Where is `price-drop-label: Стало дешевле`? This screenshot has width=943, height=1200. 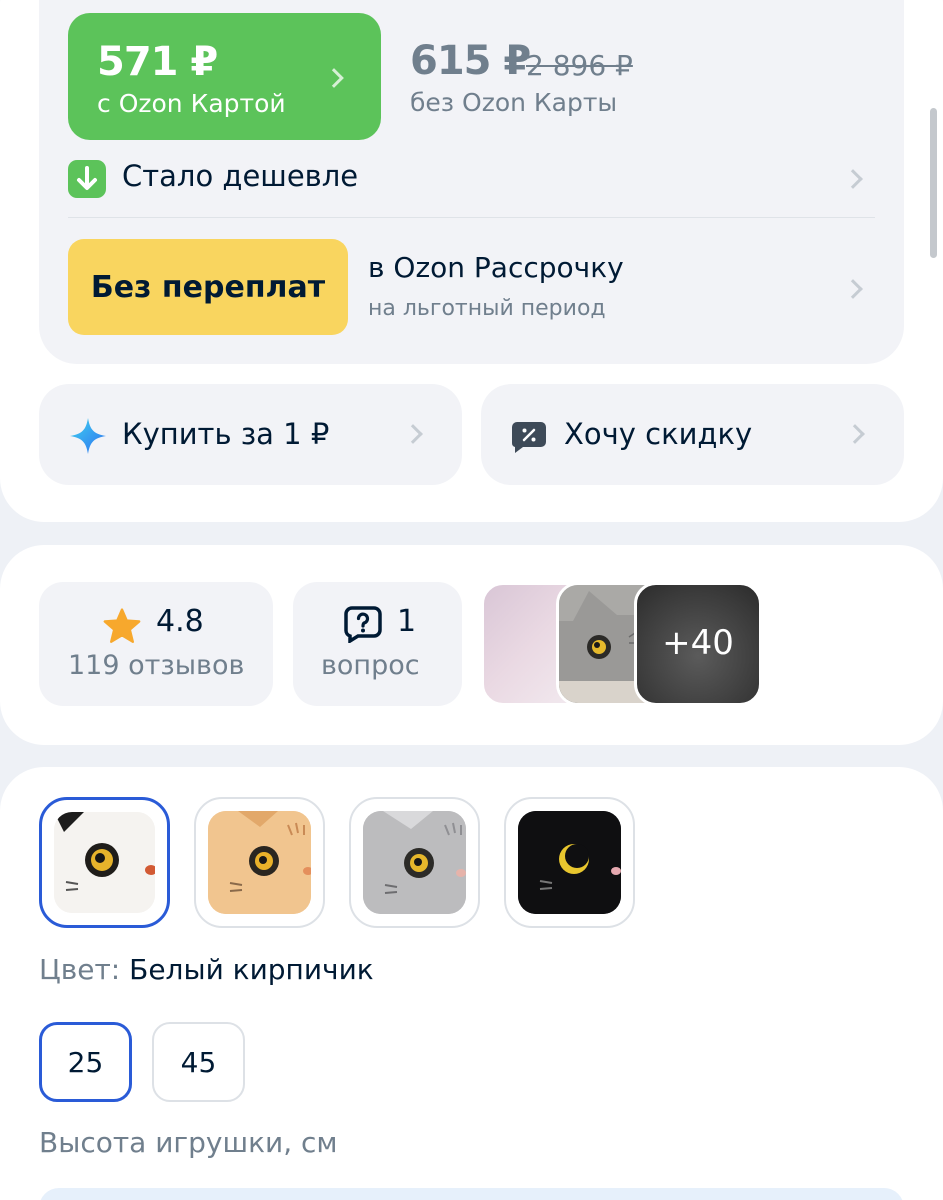 price-drop-label: Стало дешевле is located at coordinates (240, 176).